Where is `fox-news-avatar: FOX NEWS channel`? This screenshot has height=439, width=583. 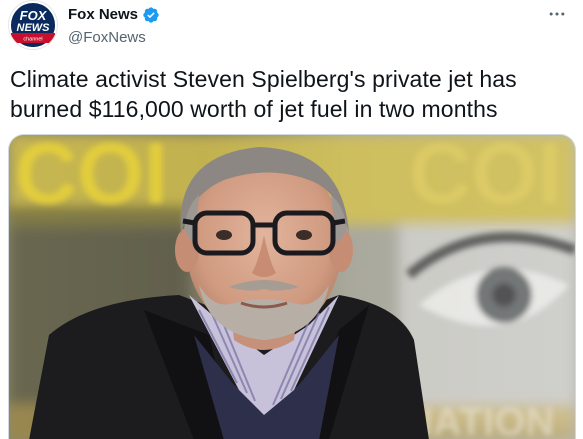
fox-news-avatar: FOX NEWS channel is located at coordinates (33, 25).